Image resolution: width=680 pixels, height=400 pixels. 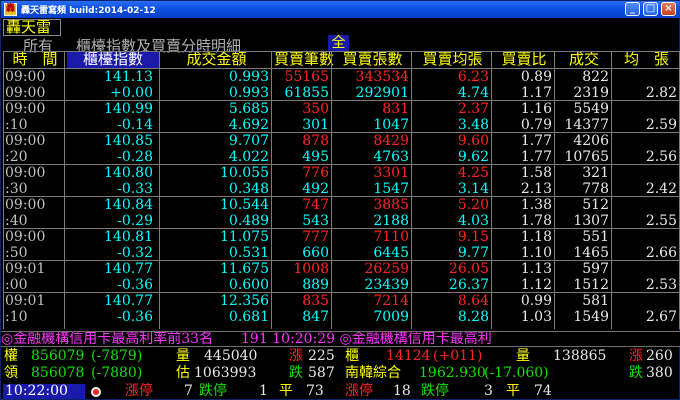 I want to click on close-button: ×, so click(x=668, y=9).